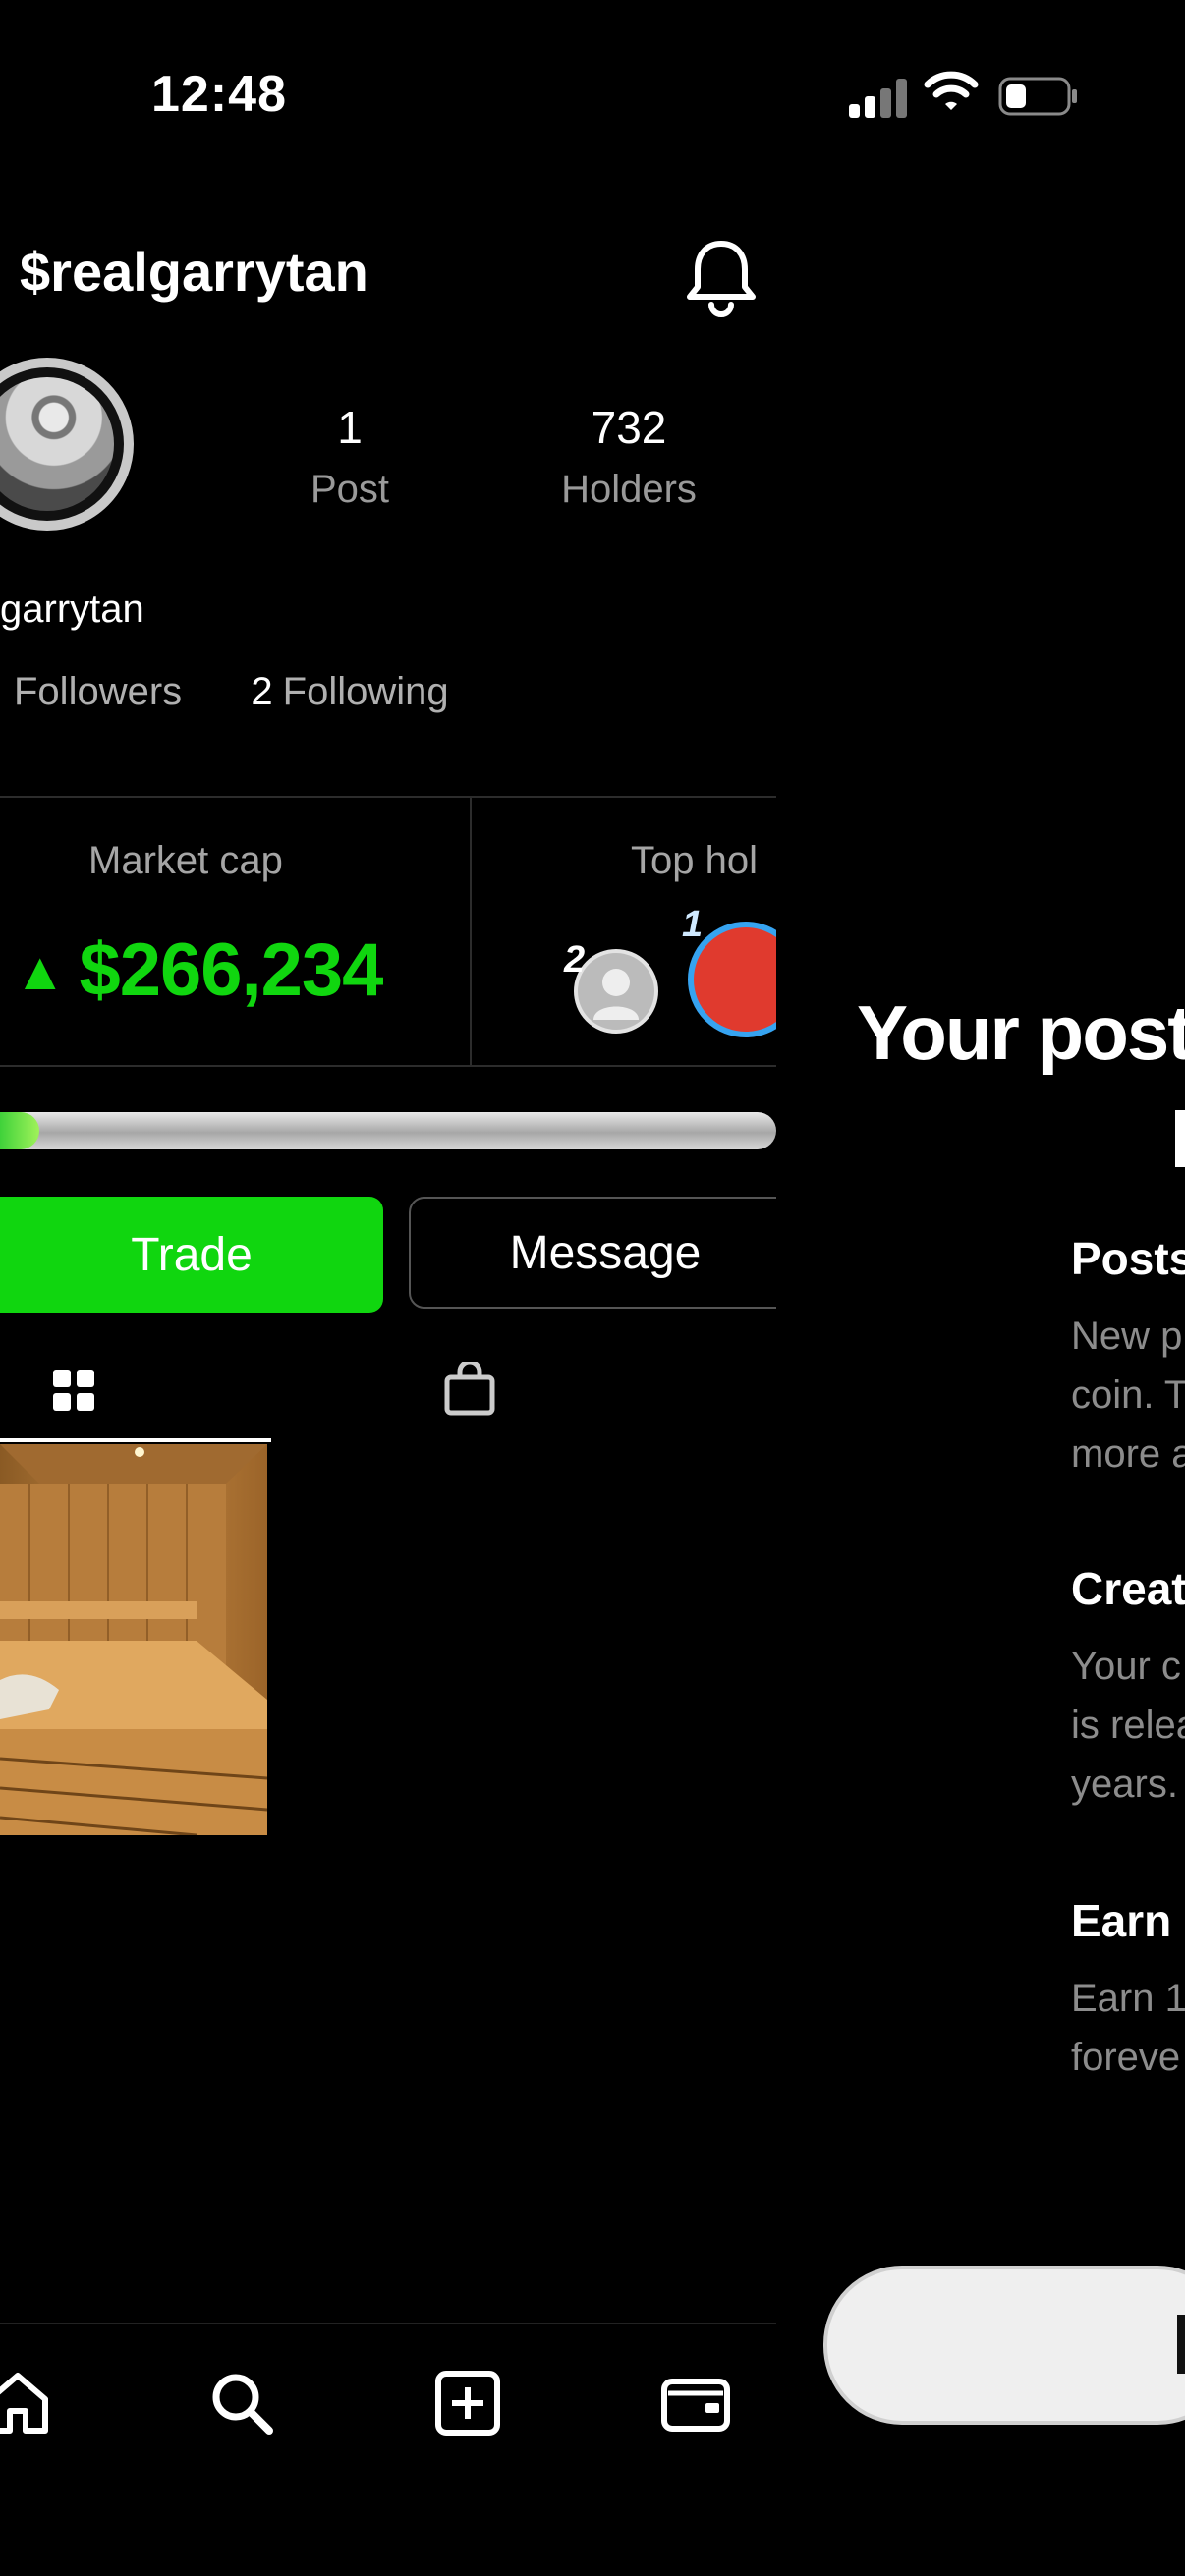 The height and width of the screenshot is (2576, 1185). Describe the element at coordinates (468, 2403) in the screenshot. I see `add-post-icon` at that location.